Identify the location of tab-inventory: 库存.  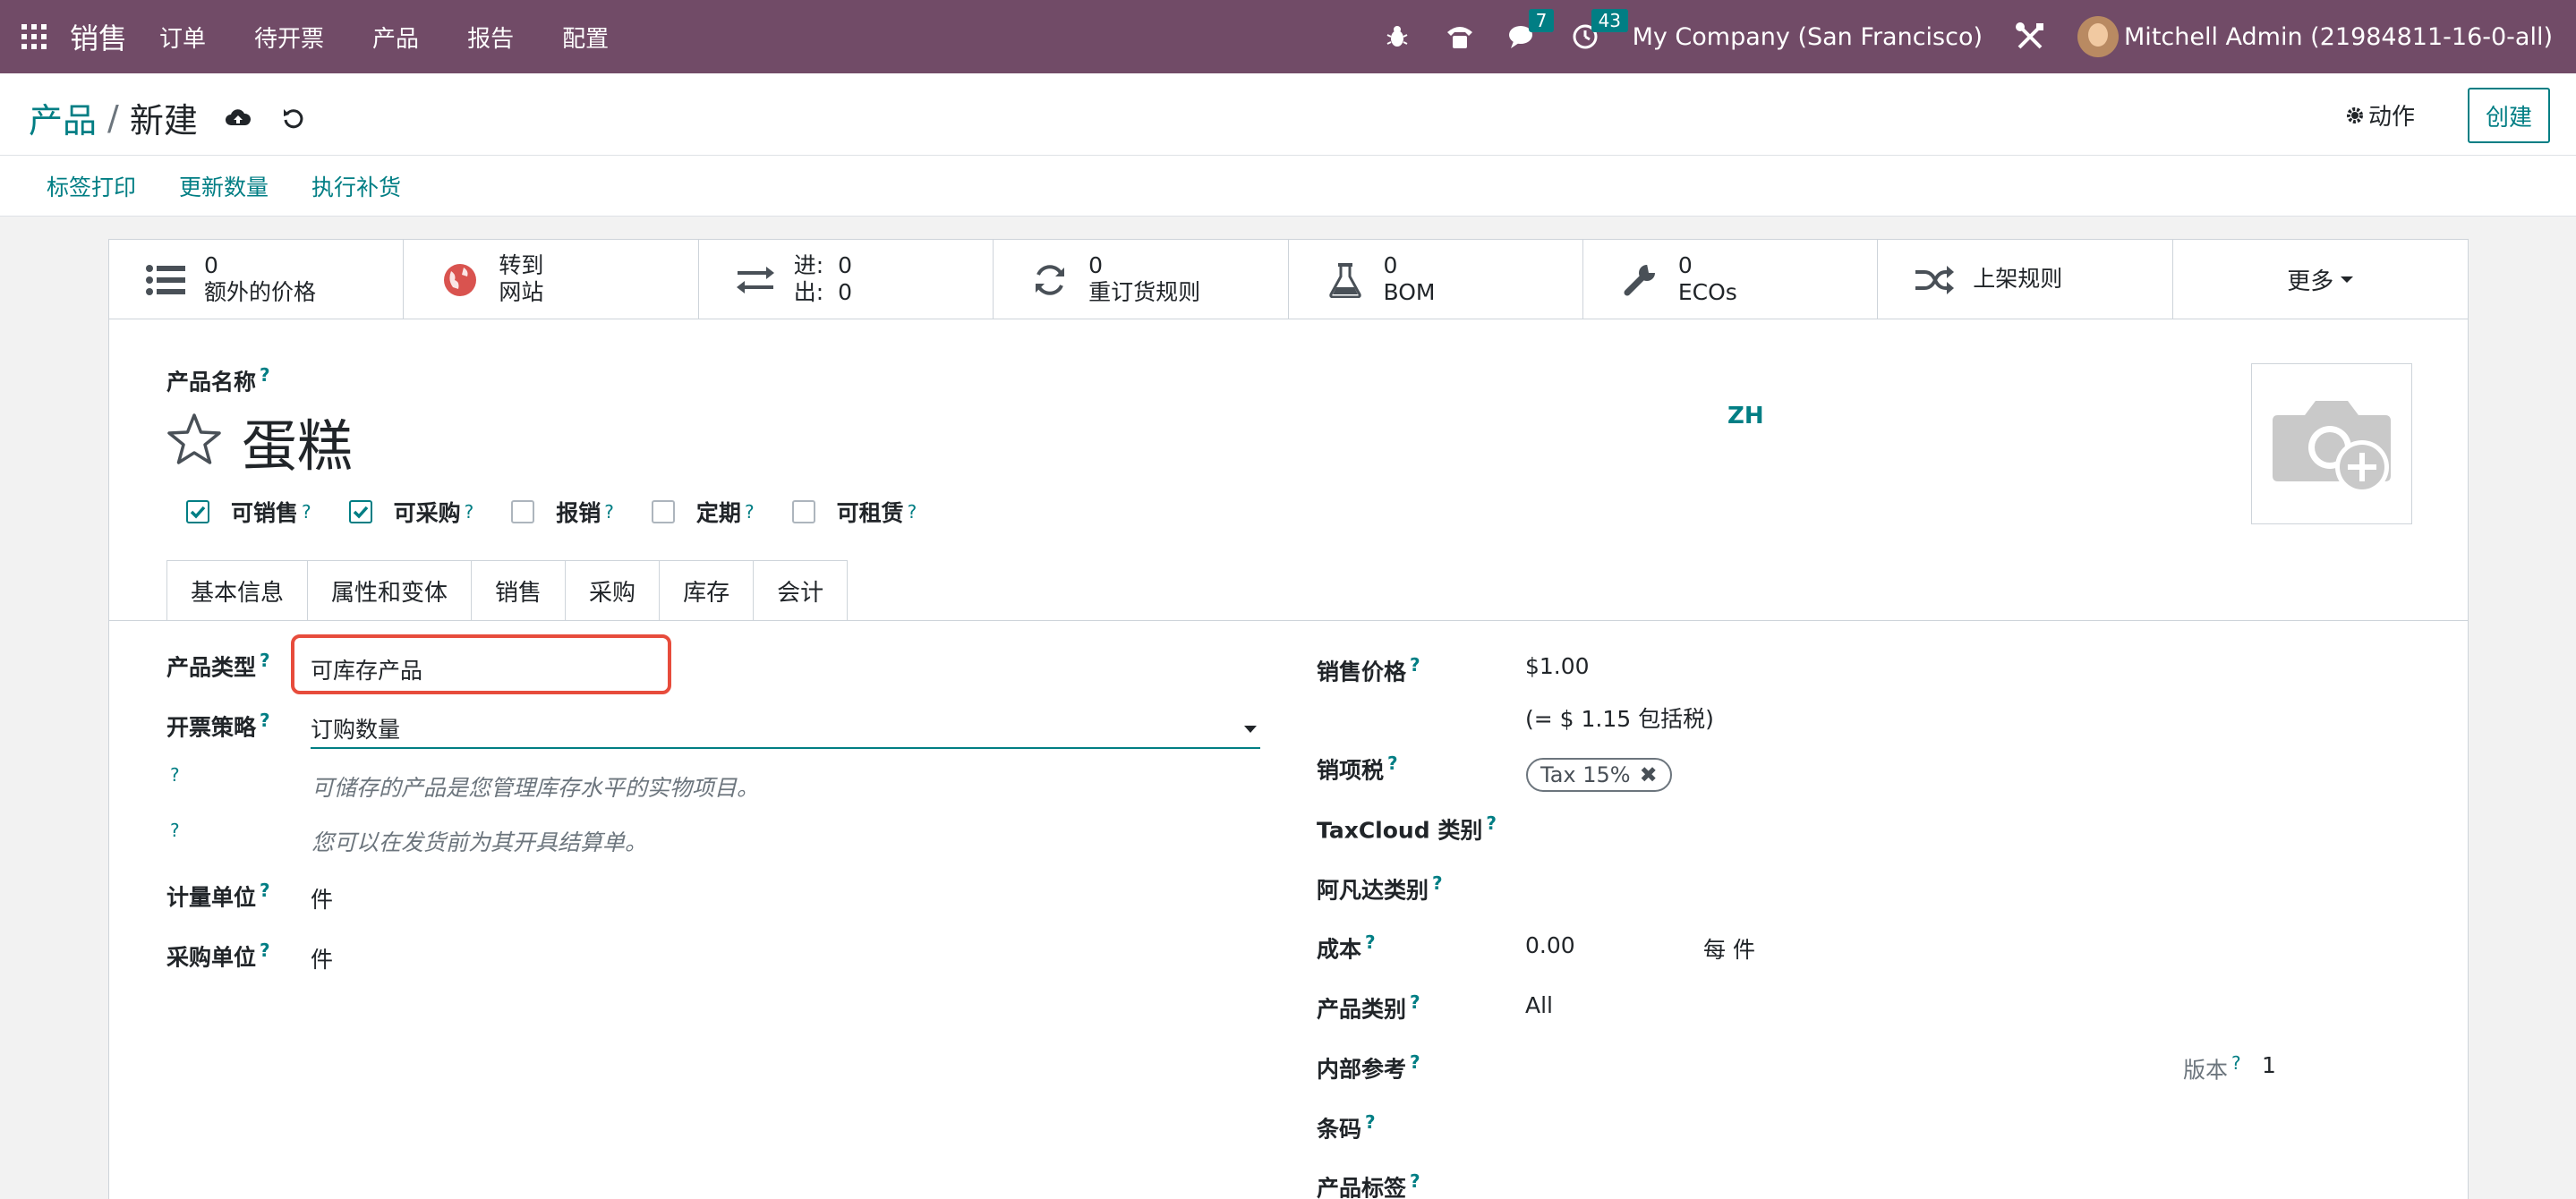
(707, 590).